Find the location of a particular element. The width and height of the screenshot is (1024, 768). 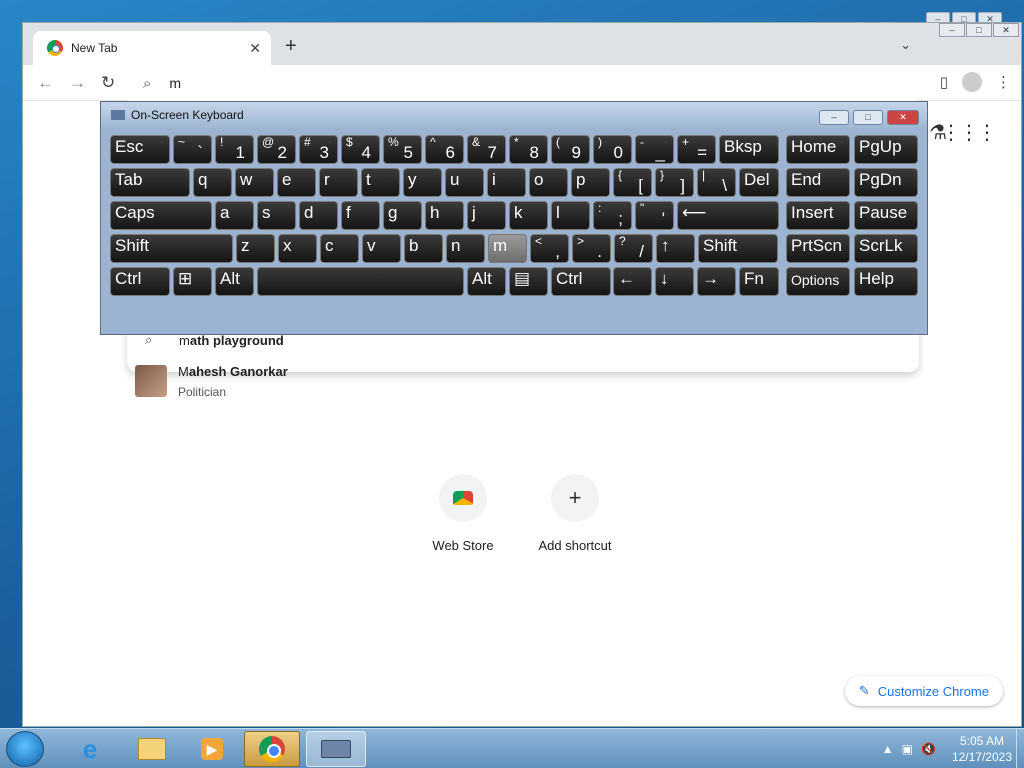

osk-key: >. is located at coordinates (591, 248).